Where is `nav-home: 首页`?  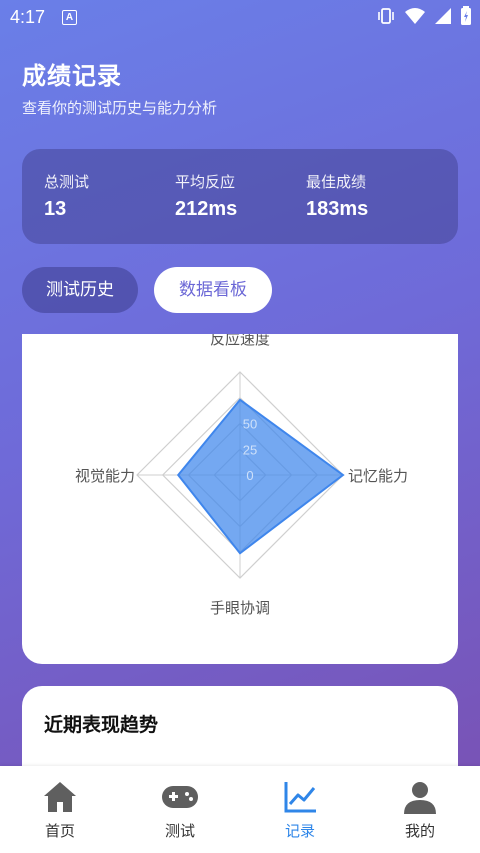
nav-home: 首页 is located at coordinates (60, 809).